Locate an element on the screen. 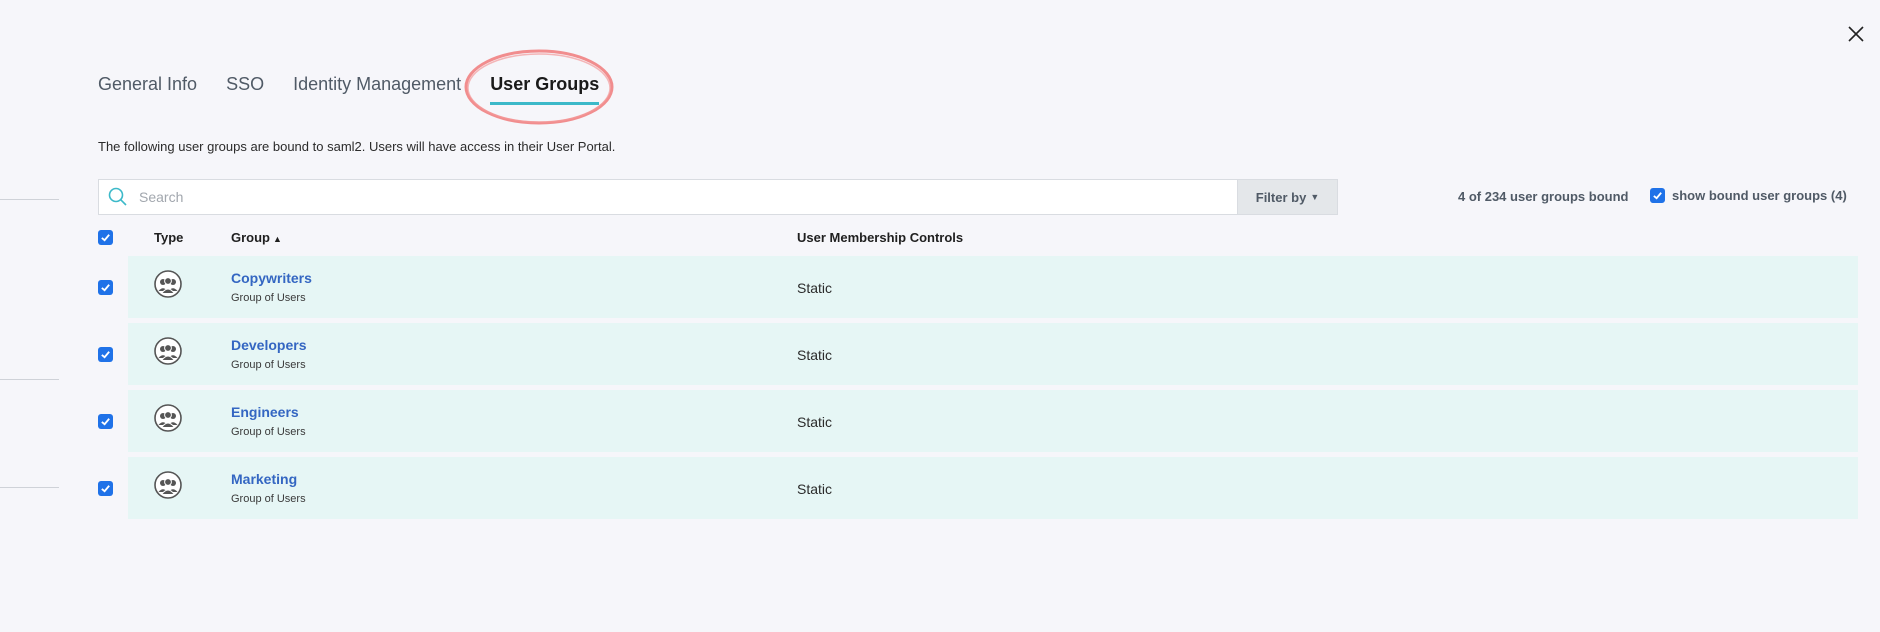 Image resolution: width=1880 pixels, height=632 pixels. select-all-checkbox is located at coordinates (105, 237).